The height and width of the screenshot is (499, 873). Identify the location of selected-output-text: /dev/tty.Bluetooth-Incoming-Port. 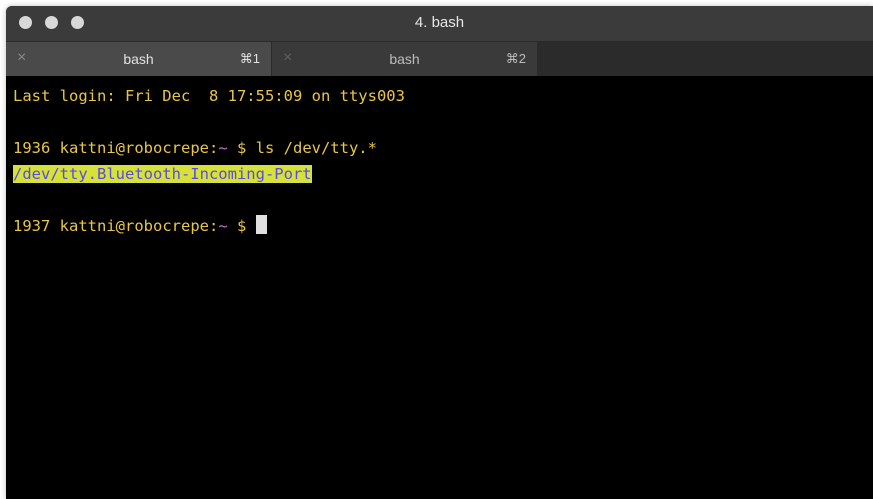
(162, 174).